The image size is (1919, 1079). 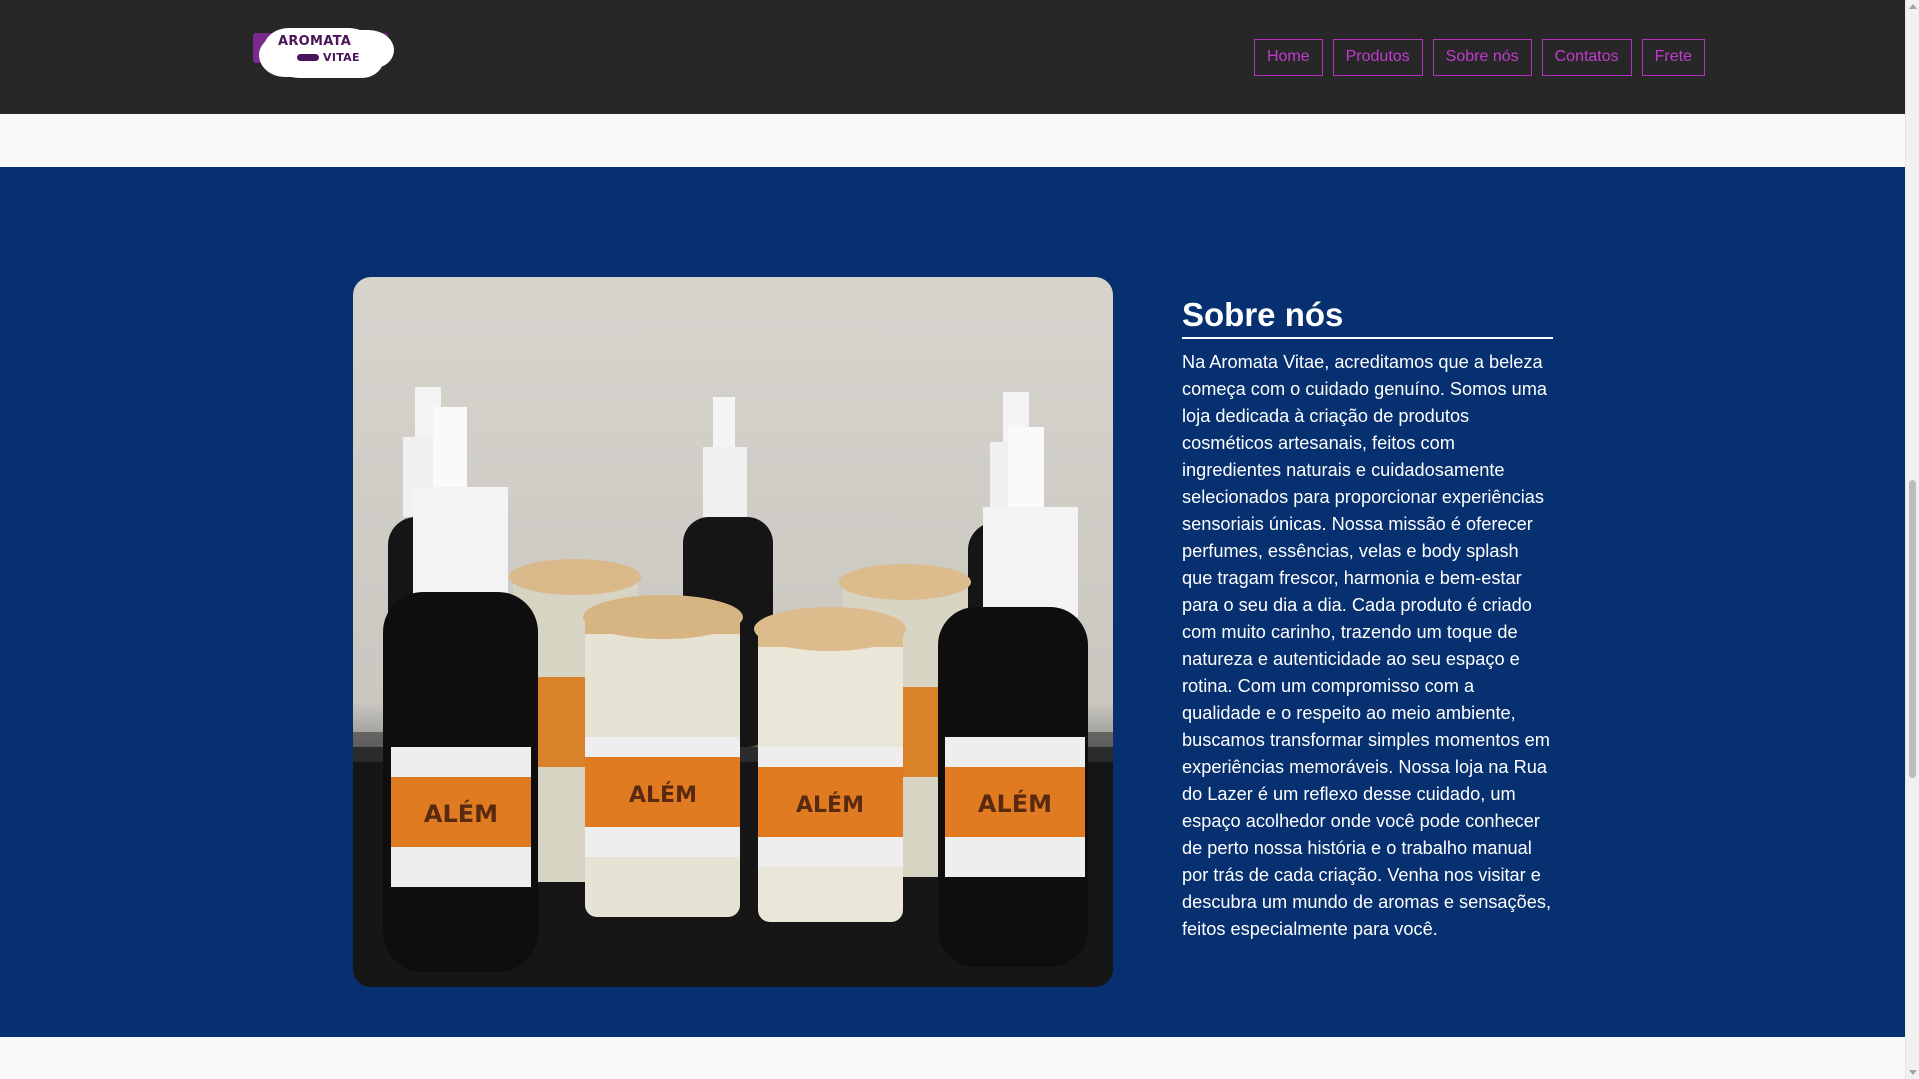 I want to click on nav-frete-button: Frete, so click(x=1673, y=57).